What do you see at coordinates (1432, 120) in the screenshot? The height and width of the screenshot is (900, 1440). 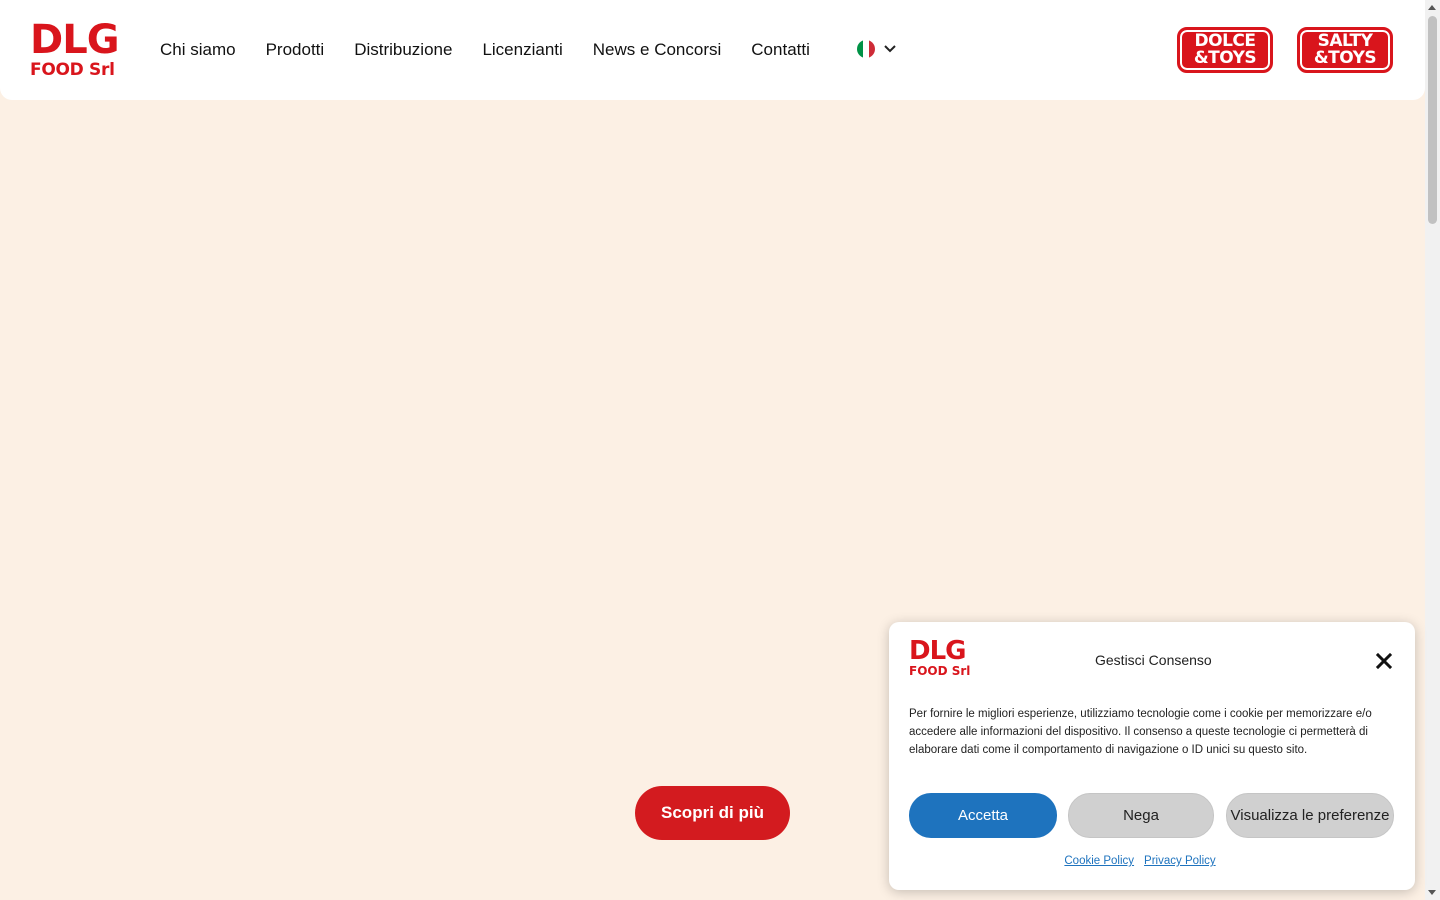 I see `scroll-thumb` at bounding box center [1432, 120].